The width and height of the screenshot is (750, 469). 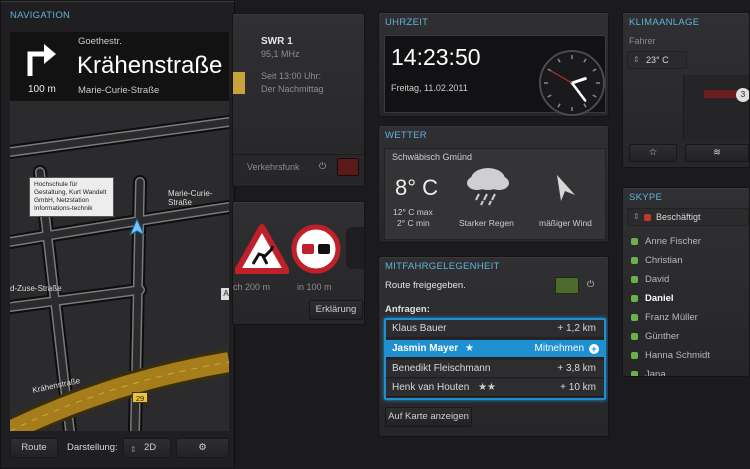 What do you see at coordinates (348, 167) in the screenshot?
I see `traffic-toggle` at bounding box center [348, 167].